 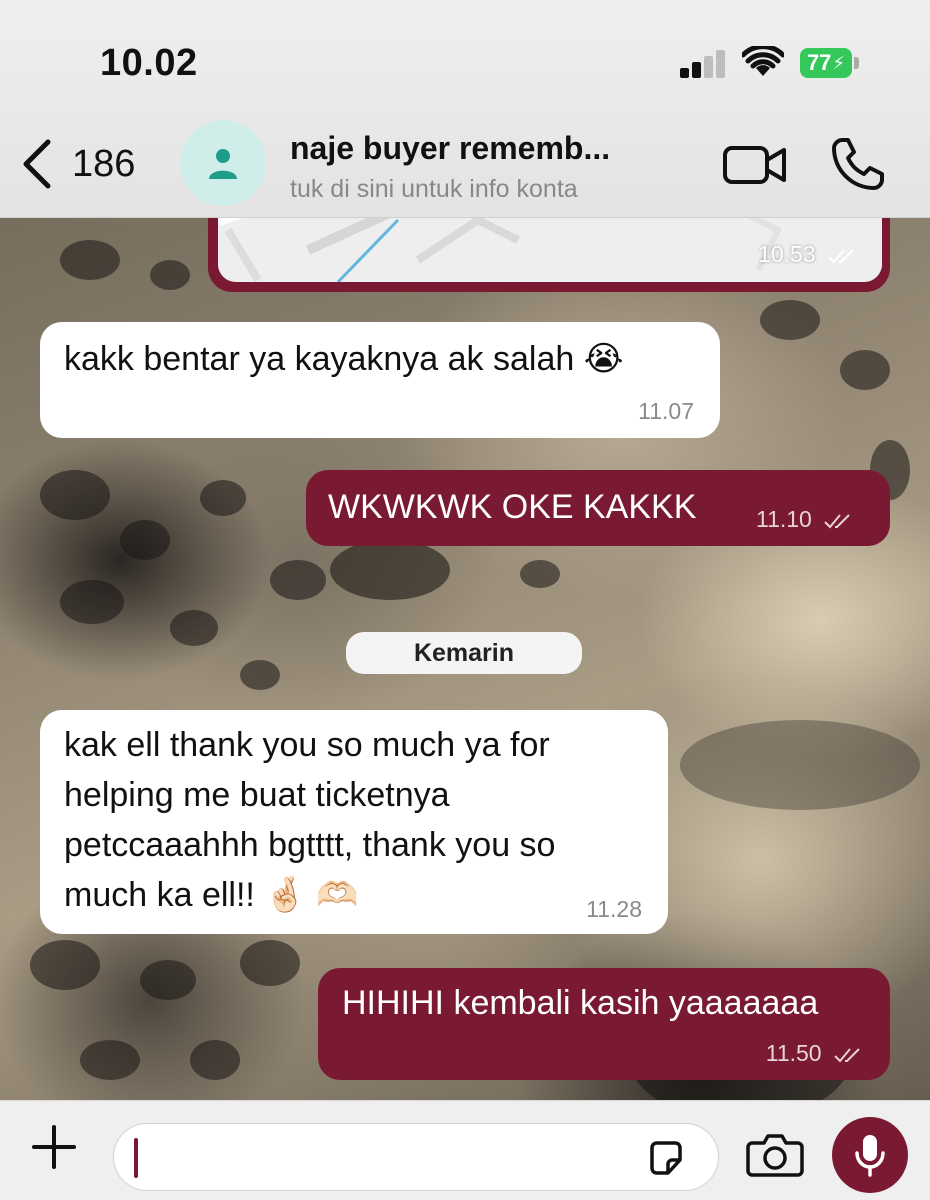 What do you see at coordinates (380, 380) in the screenshot?
I see `incoming-message: kakk bentar ya kayaknya ak salah 😭 11.07` at bounding box center [380, 380].